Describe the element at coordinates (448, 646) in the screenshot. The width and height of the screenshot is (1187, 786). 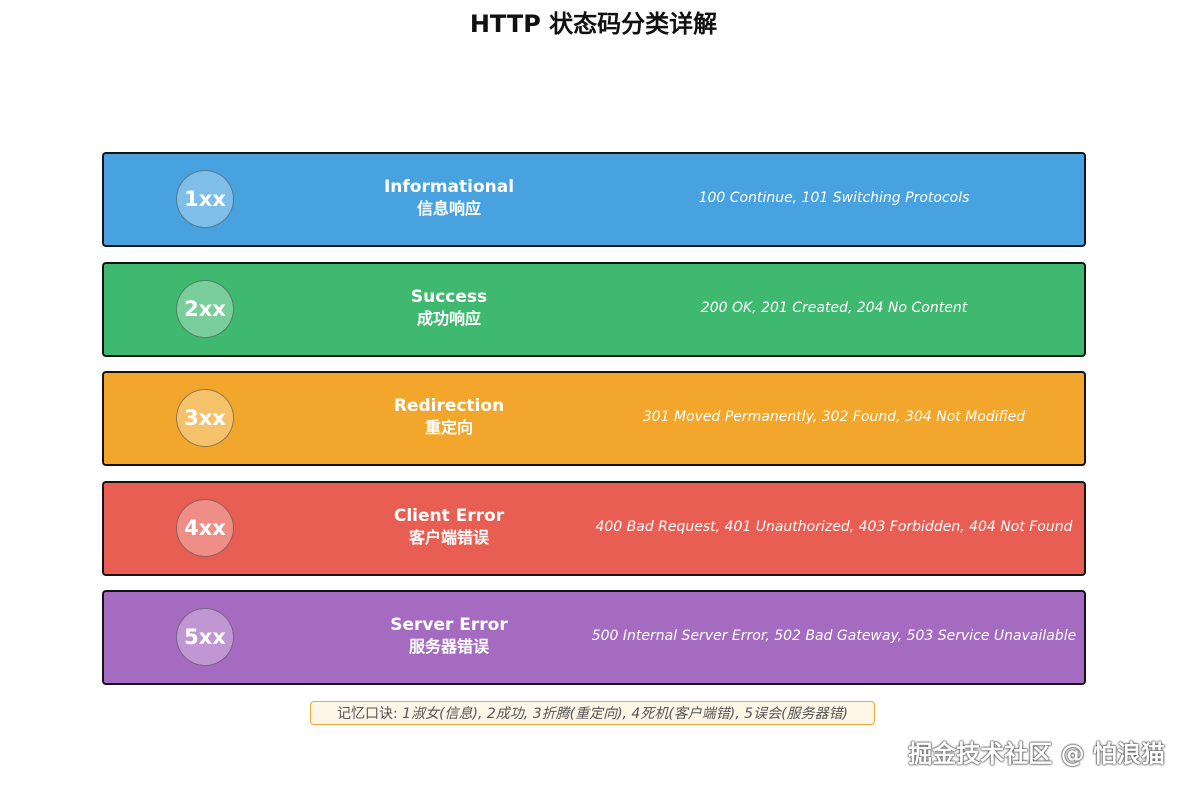
I see `category-name-zh: 服务器错误` at that location.